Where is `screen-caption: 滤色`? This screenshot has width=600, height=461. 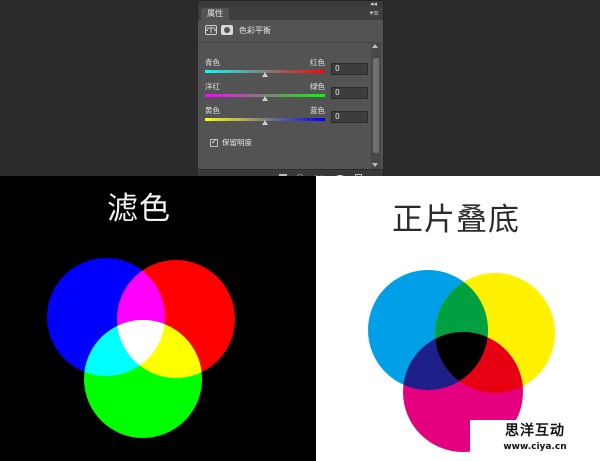
screen-caption: 滤色 is located at coordinates (139, 209).